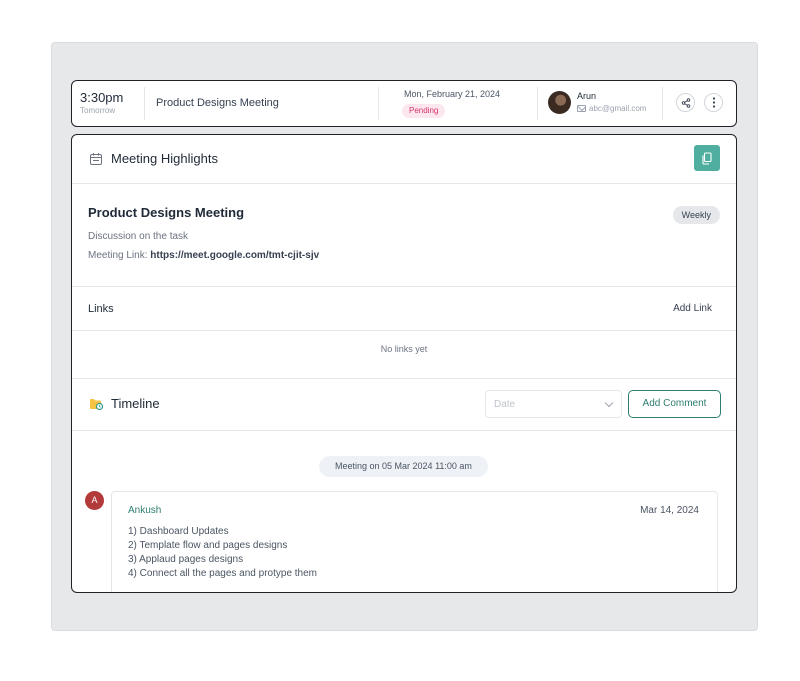  What do you see at coordinates (101, 309) in the screenshot?
I see `links-title: Links` at bounding box center [101, 309].